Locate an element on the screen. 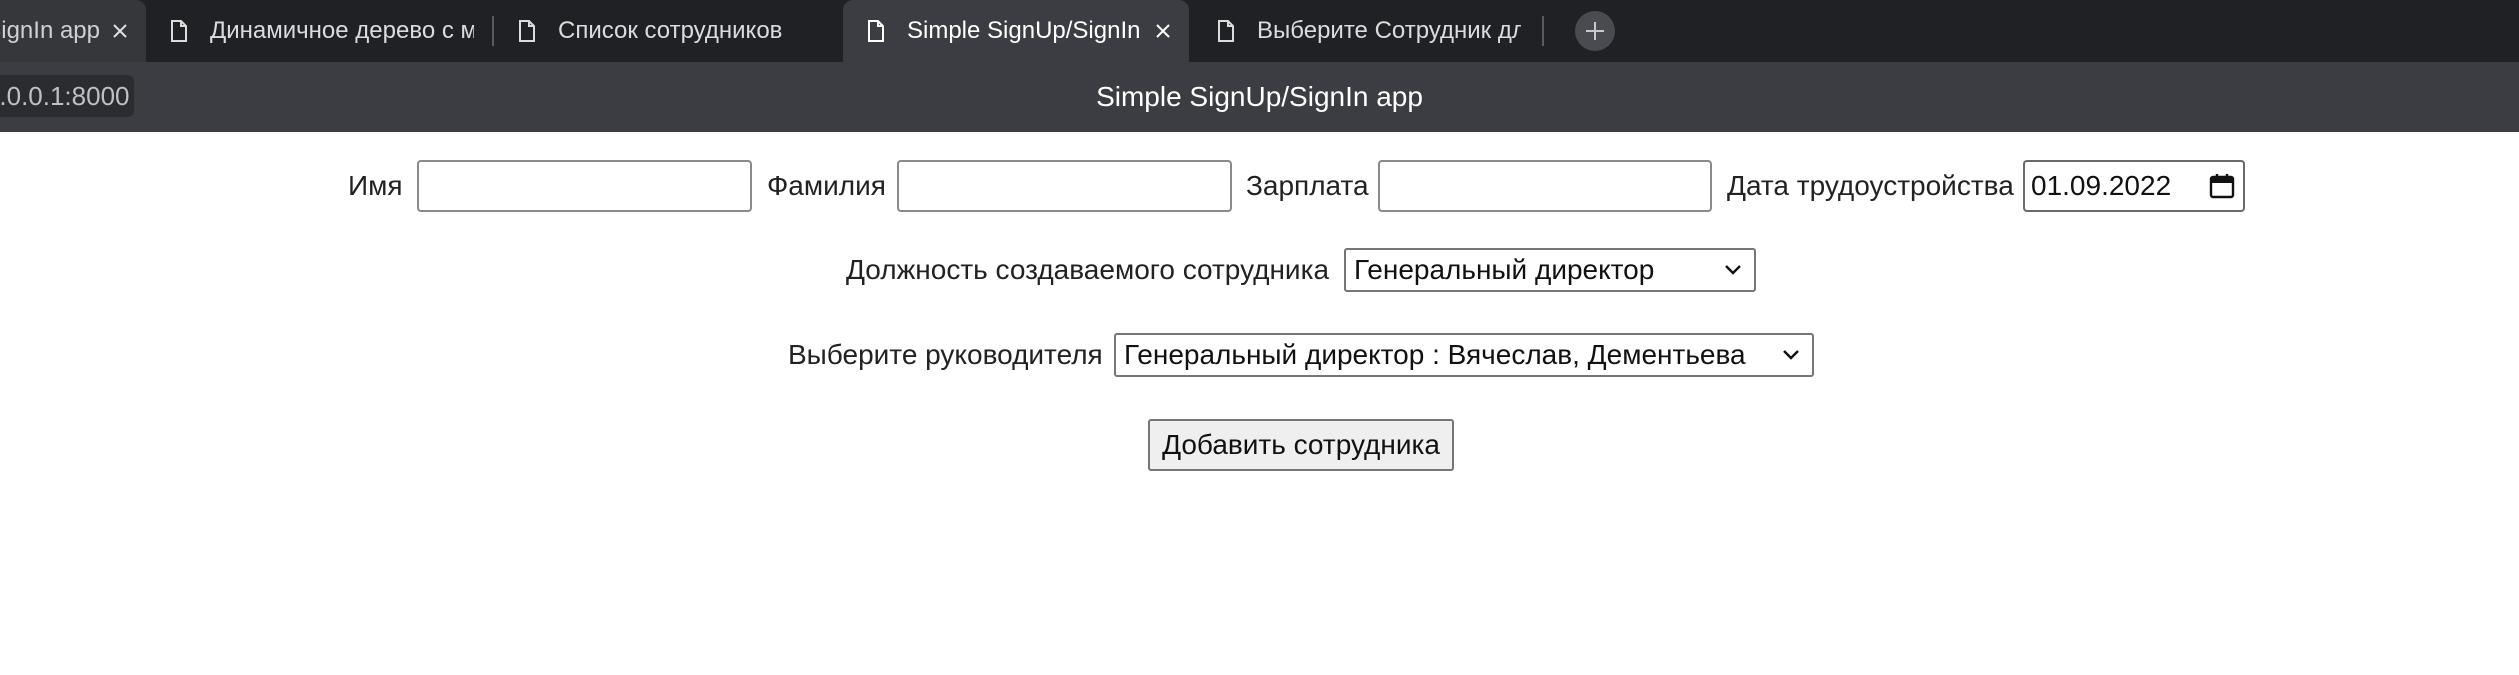 This screenshot has width=2519, height=675. address-bar: 127.0.0.1:8000 is located at coordinates (67, 96).